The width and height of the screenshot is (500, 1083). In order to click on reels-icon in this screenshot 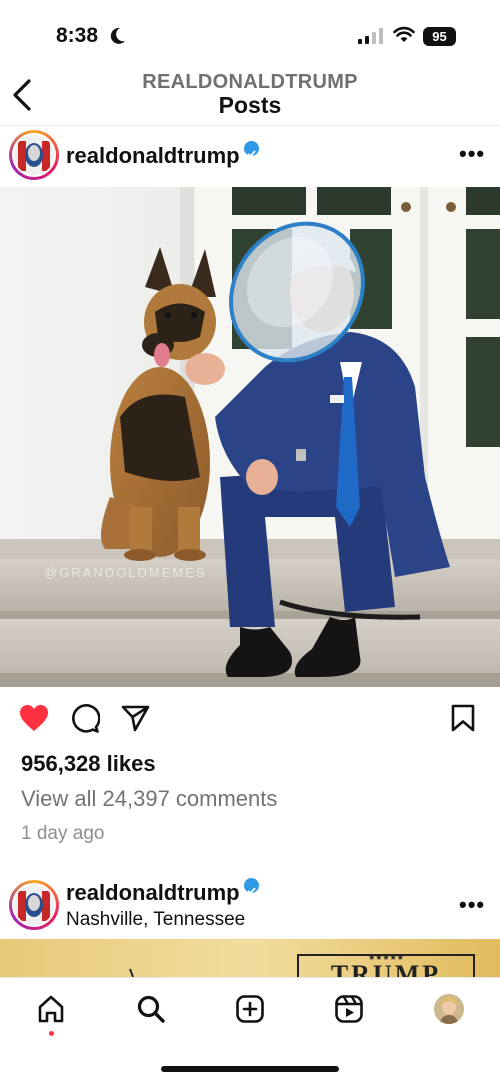, I will do `click(349, 1009)`.